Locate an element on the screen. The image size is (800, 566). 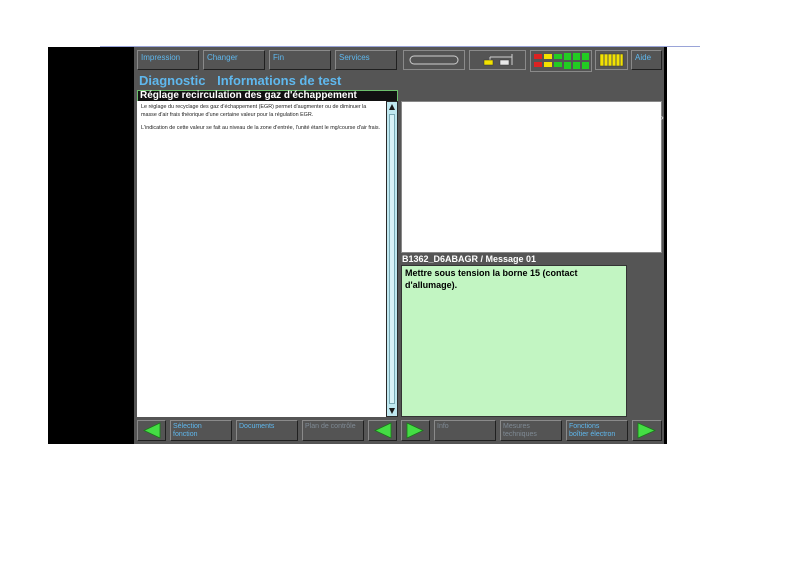
text-scrollbar is located at coordinates (392, 259).